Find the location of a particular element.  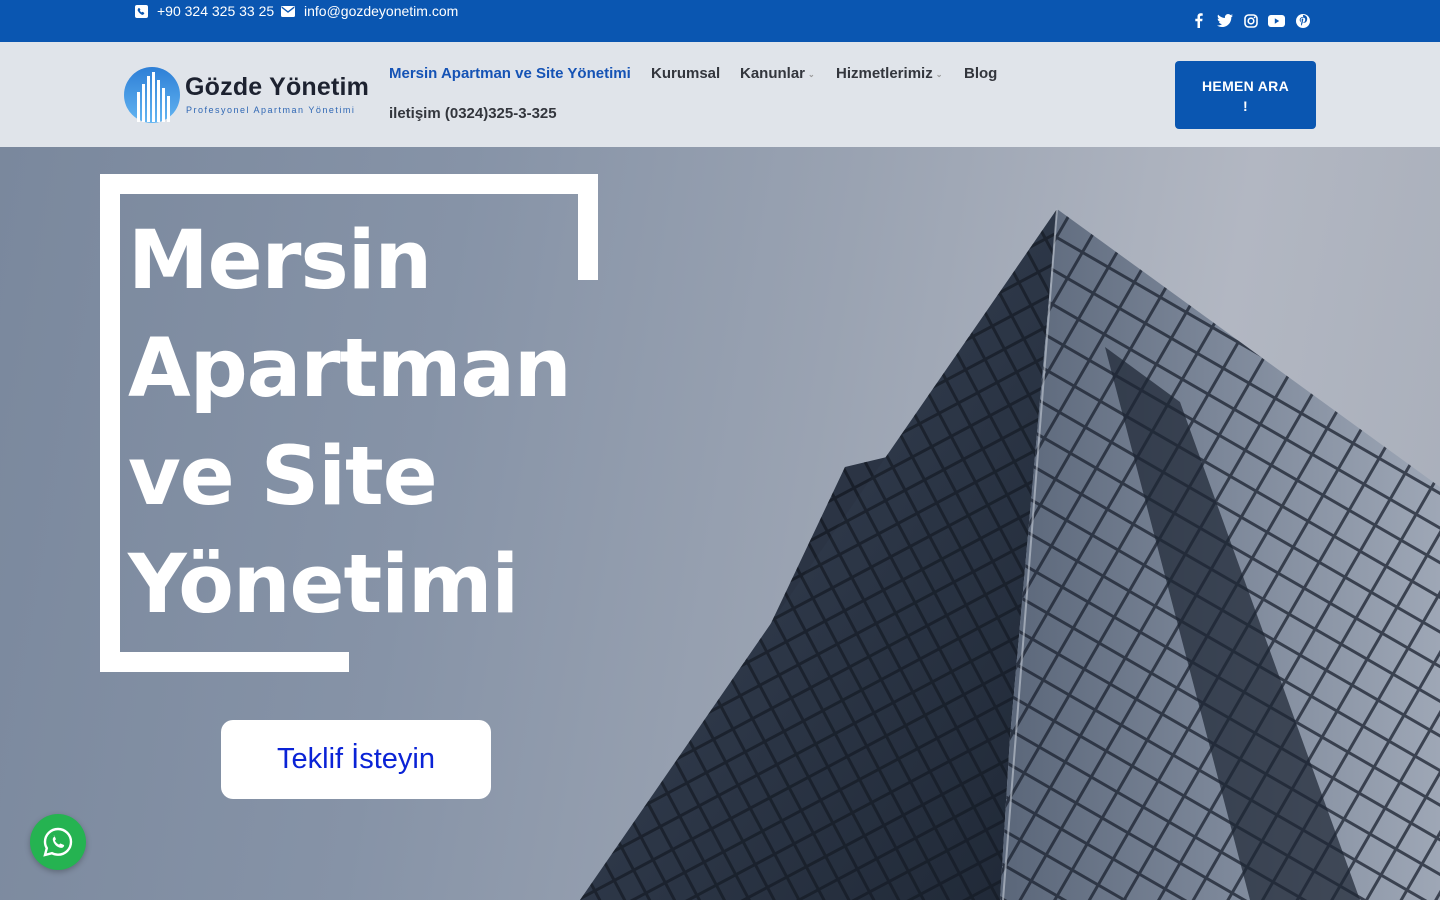

top-bar: +90 324 325 33 25 info@gozdeyonetim.com is located at coordinates (720, 21).